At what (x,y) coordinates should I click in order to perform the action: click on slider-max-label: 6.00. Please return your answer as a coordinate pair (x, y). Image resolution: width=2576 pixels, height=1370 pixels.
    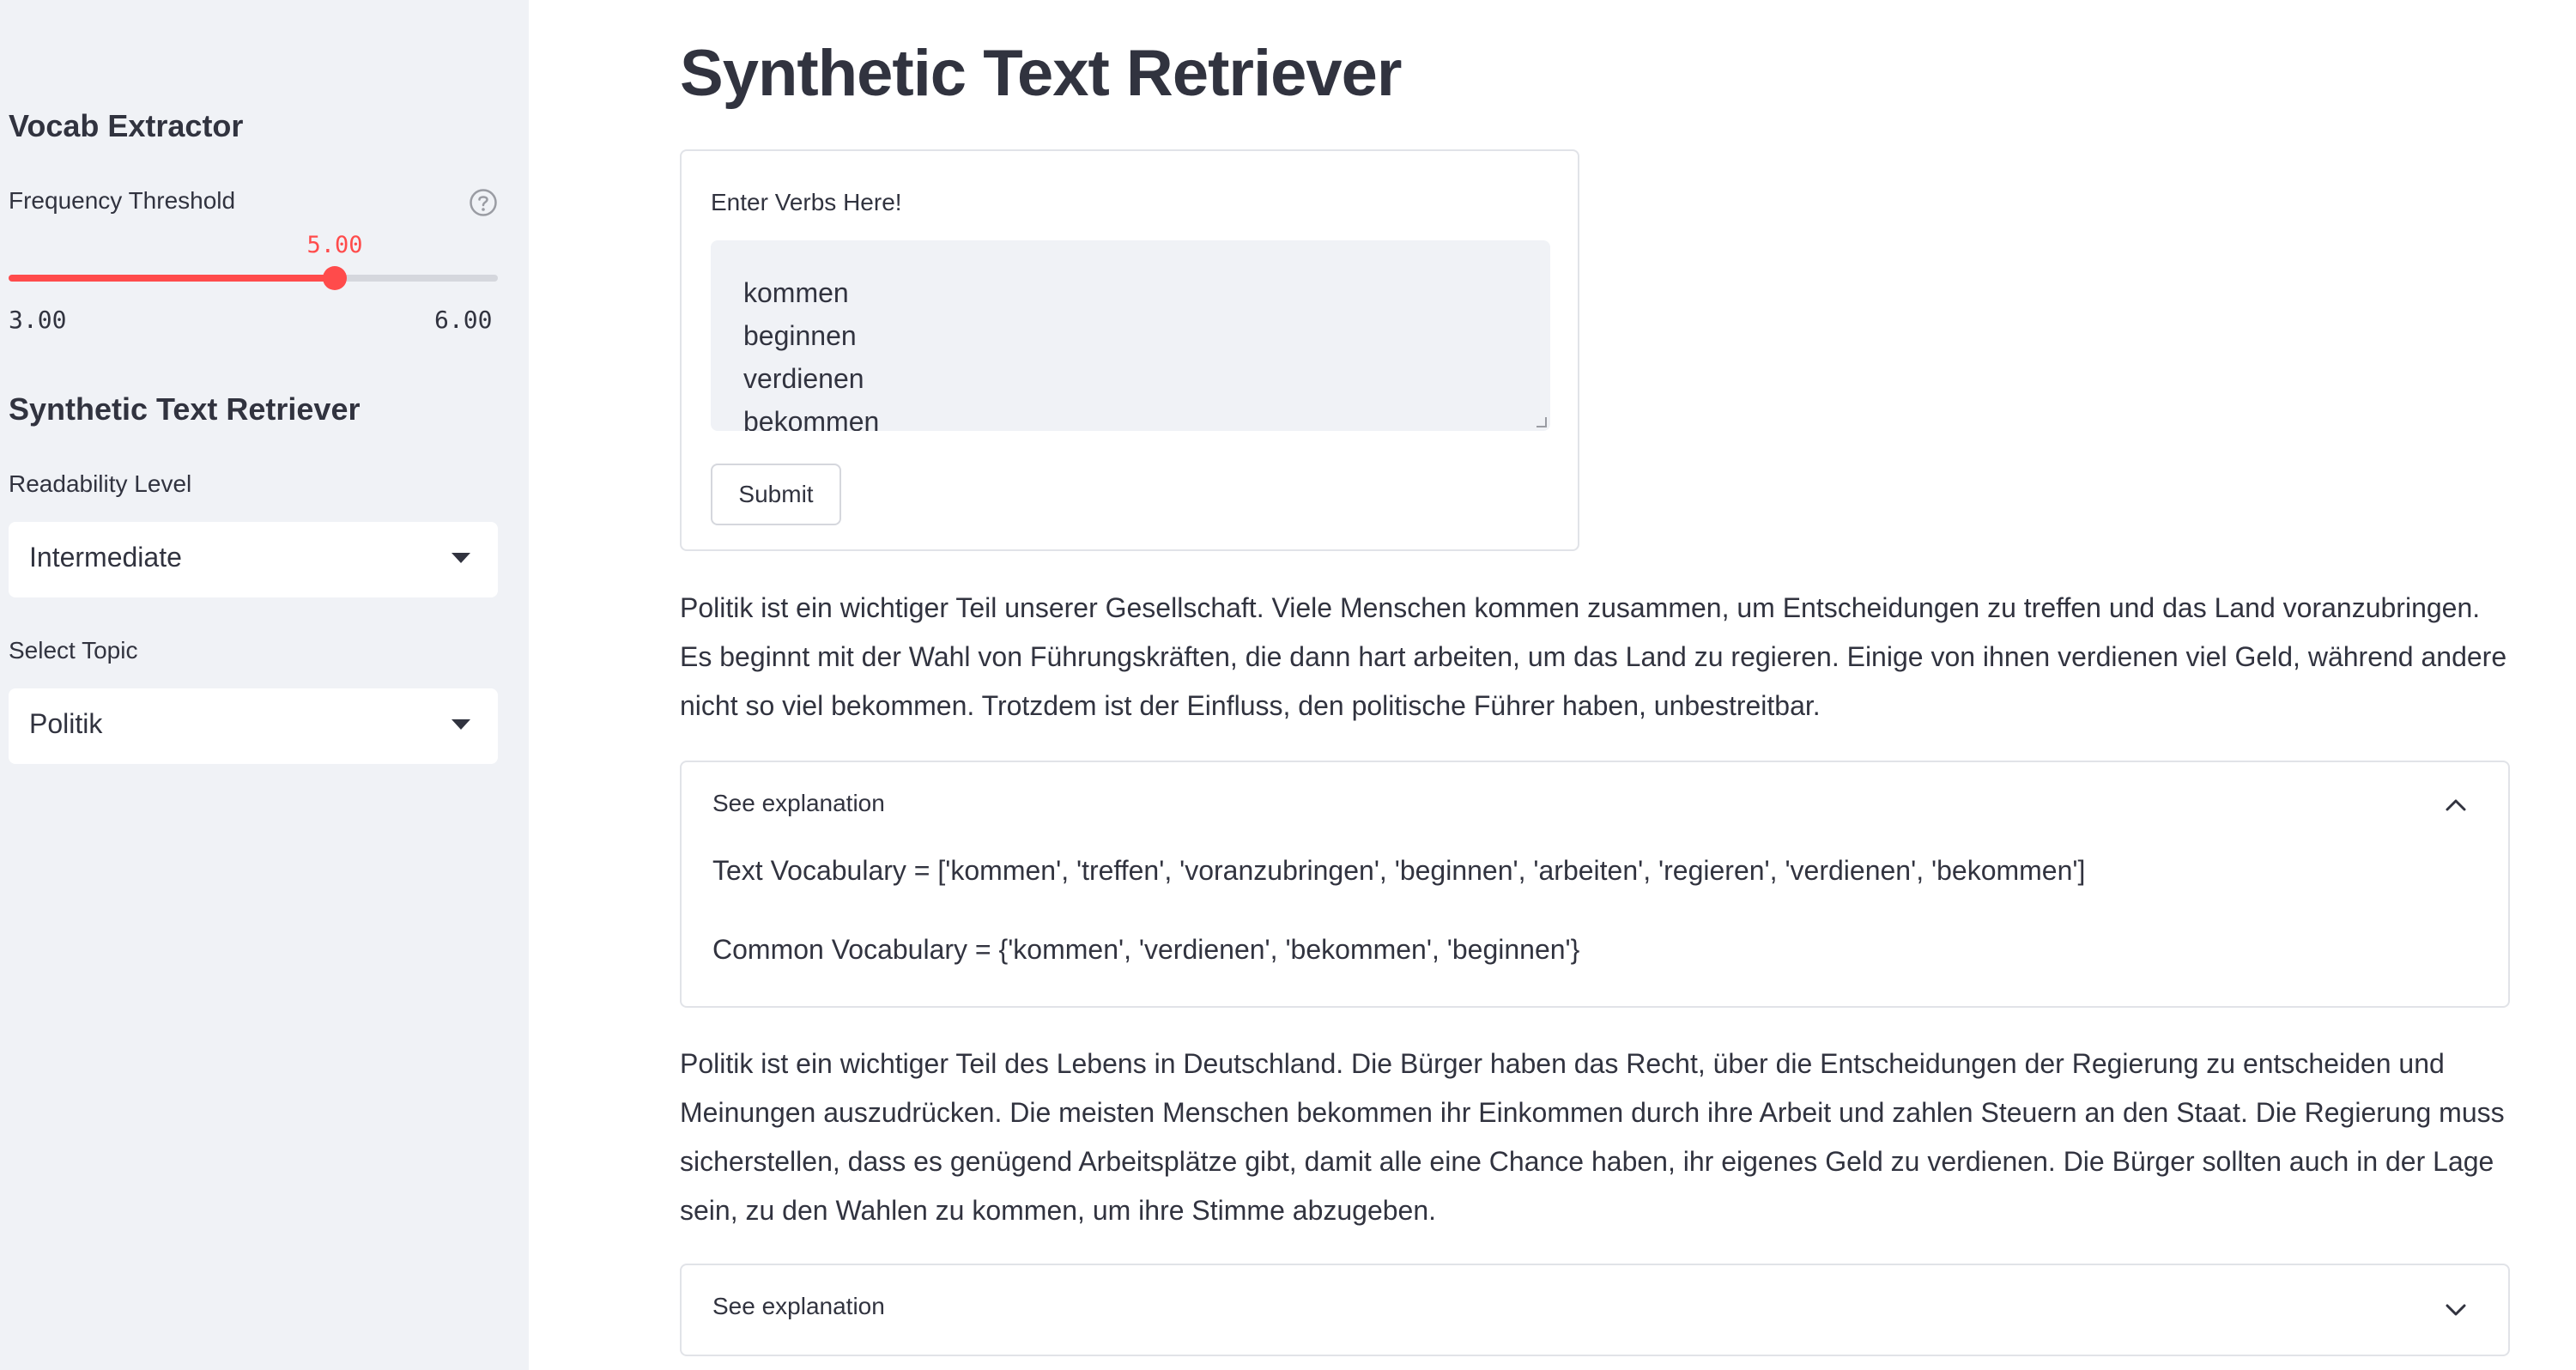
    Looking at the image, I should click on (463, 320).